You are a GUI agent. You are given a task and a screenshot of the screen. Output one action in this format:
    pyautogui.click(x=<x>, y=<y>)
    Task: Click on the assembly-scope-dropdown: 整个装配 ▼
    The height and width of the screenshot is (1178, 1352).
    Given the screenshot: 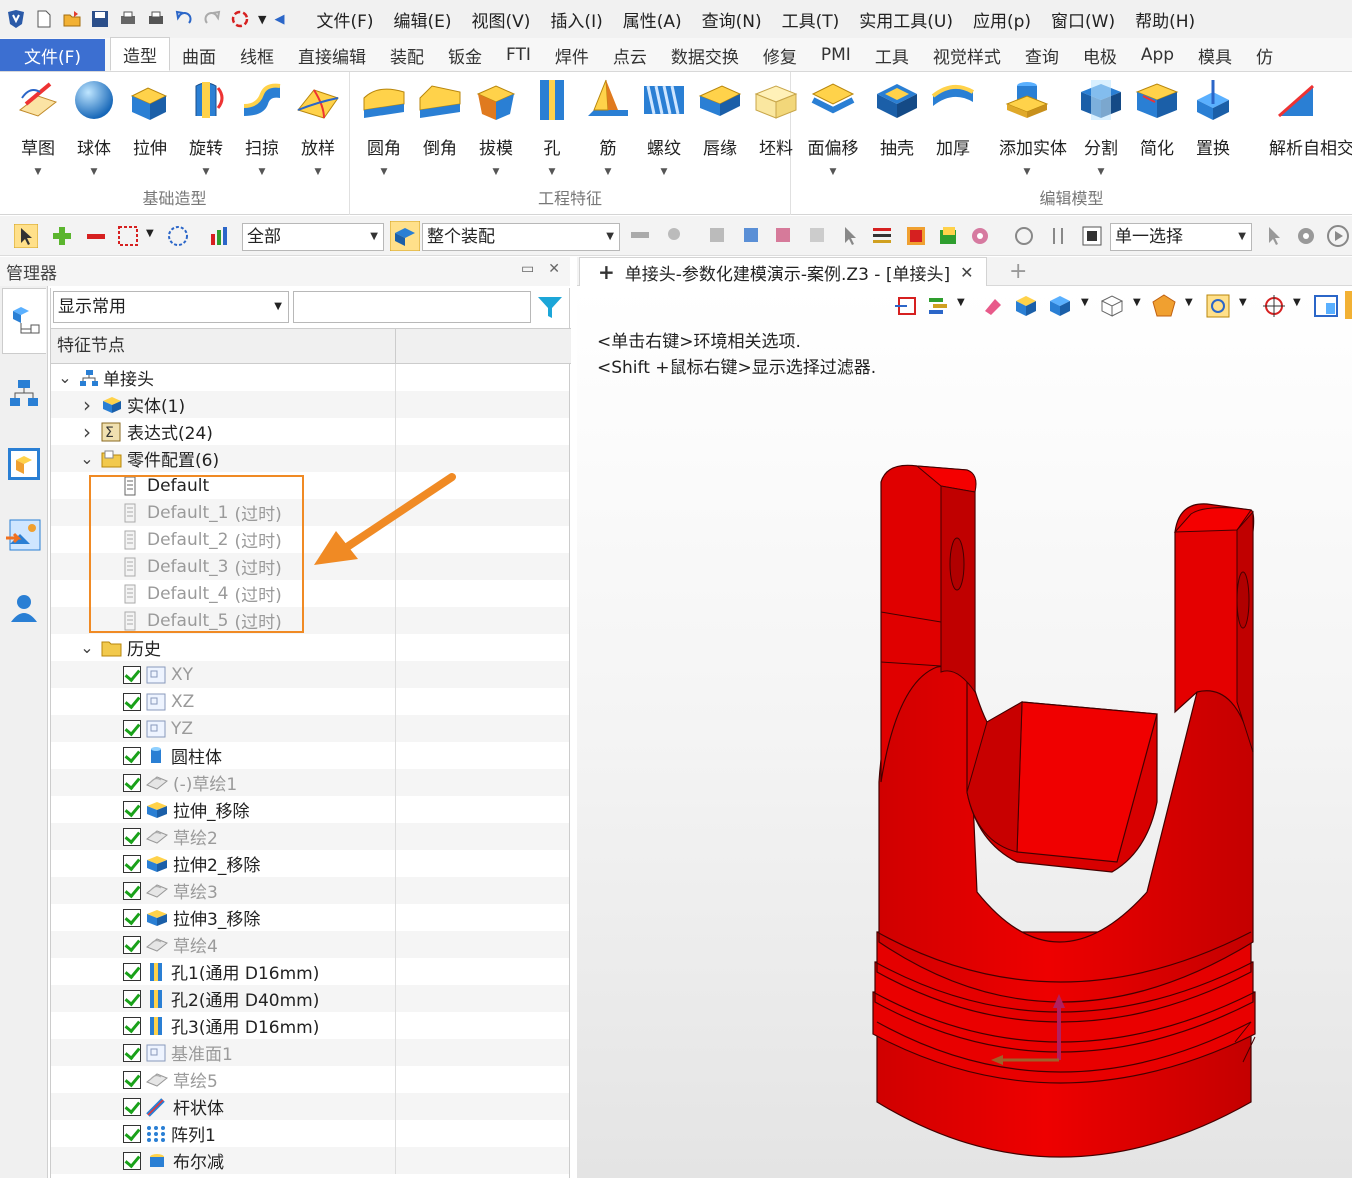 What is the action you would take?
    pyautogui.click(x=521, y=237)
    